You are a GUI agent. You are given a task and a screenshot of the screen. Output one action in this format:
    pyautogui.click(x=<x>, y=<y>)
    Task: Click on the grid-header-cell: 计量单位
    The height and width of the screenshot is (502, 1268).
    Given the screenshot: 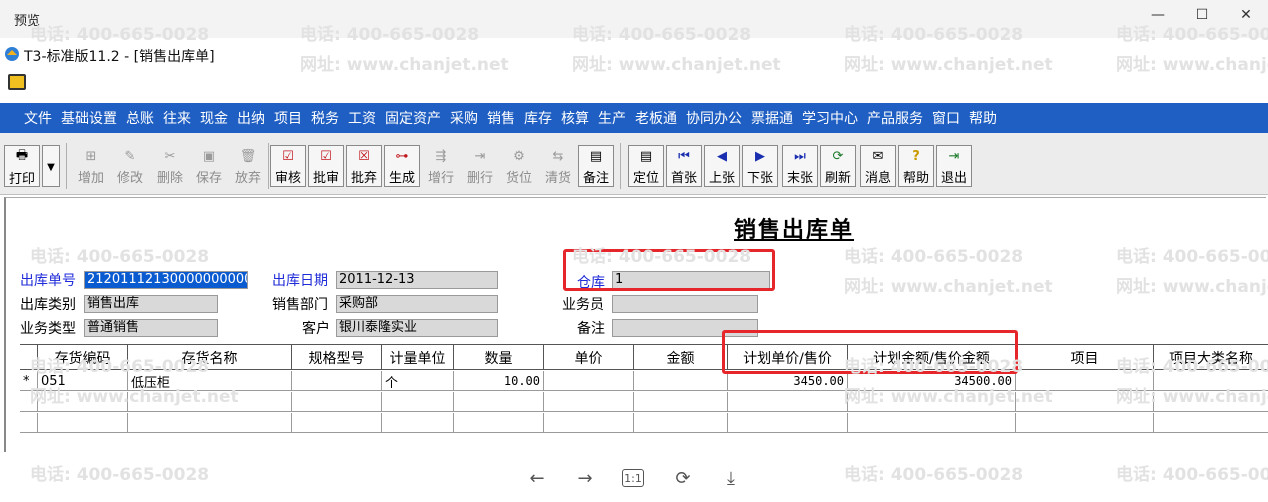 What is the action you would take?
    pyautogui.click(x=418, y=357)
    